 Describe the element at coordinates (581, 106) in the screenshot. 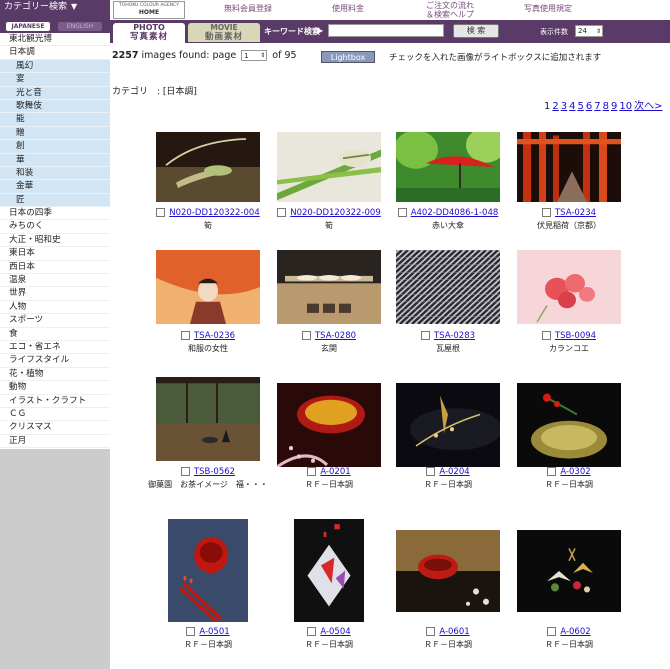

I see `page-link-5: 5` at that location.